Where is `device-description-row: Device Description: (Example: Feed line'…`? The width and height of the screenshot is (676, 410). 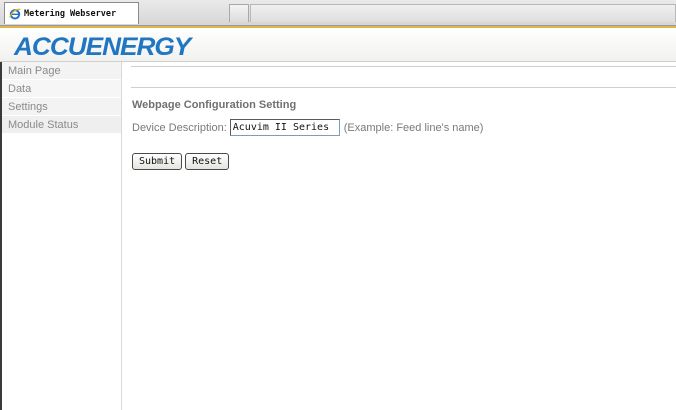 device-description-row: Device Description: (Example: Feed line'… is located at coordinates (307, 127).